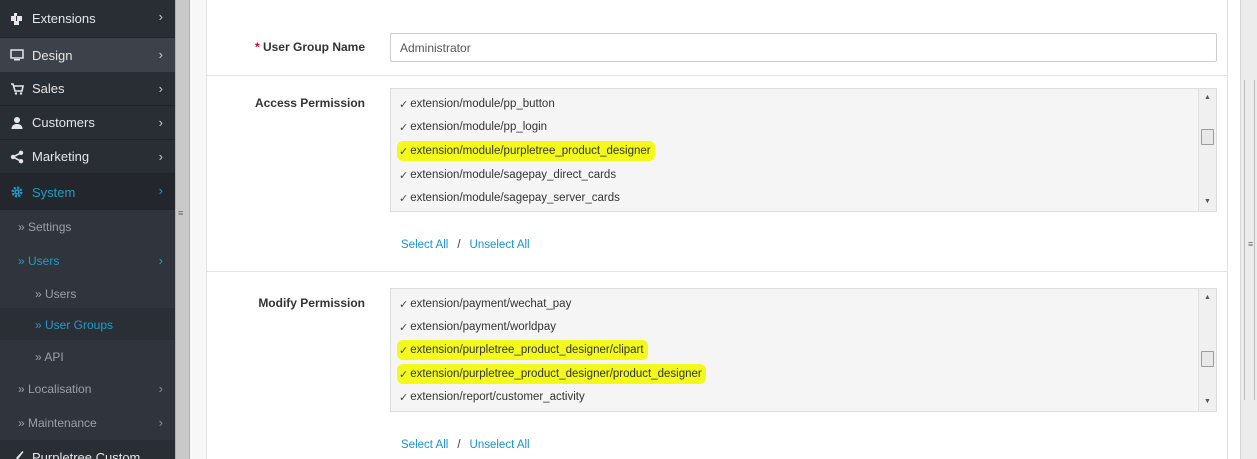  Describe the element at coordinates (465, 445) in the screenshot. I see `modify-select-links: Select All / Unselect All` at that location.